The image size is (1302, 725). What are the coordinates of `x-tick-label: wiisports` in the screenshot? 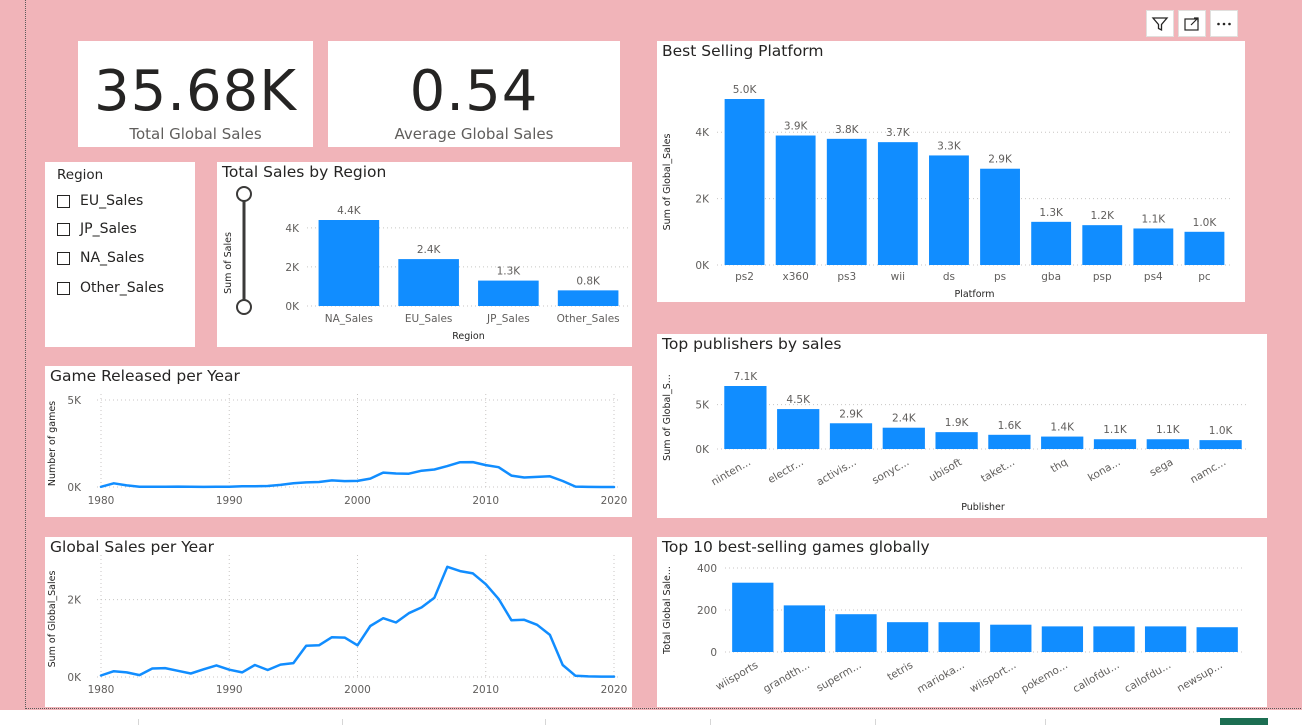 It's located at (737, 676).